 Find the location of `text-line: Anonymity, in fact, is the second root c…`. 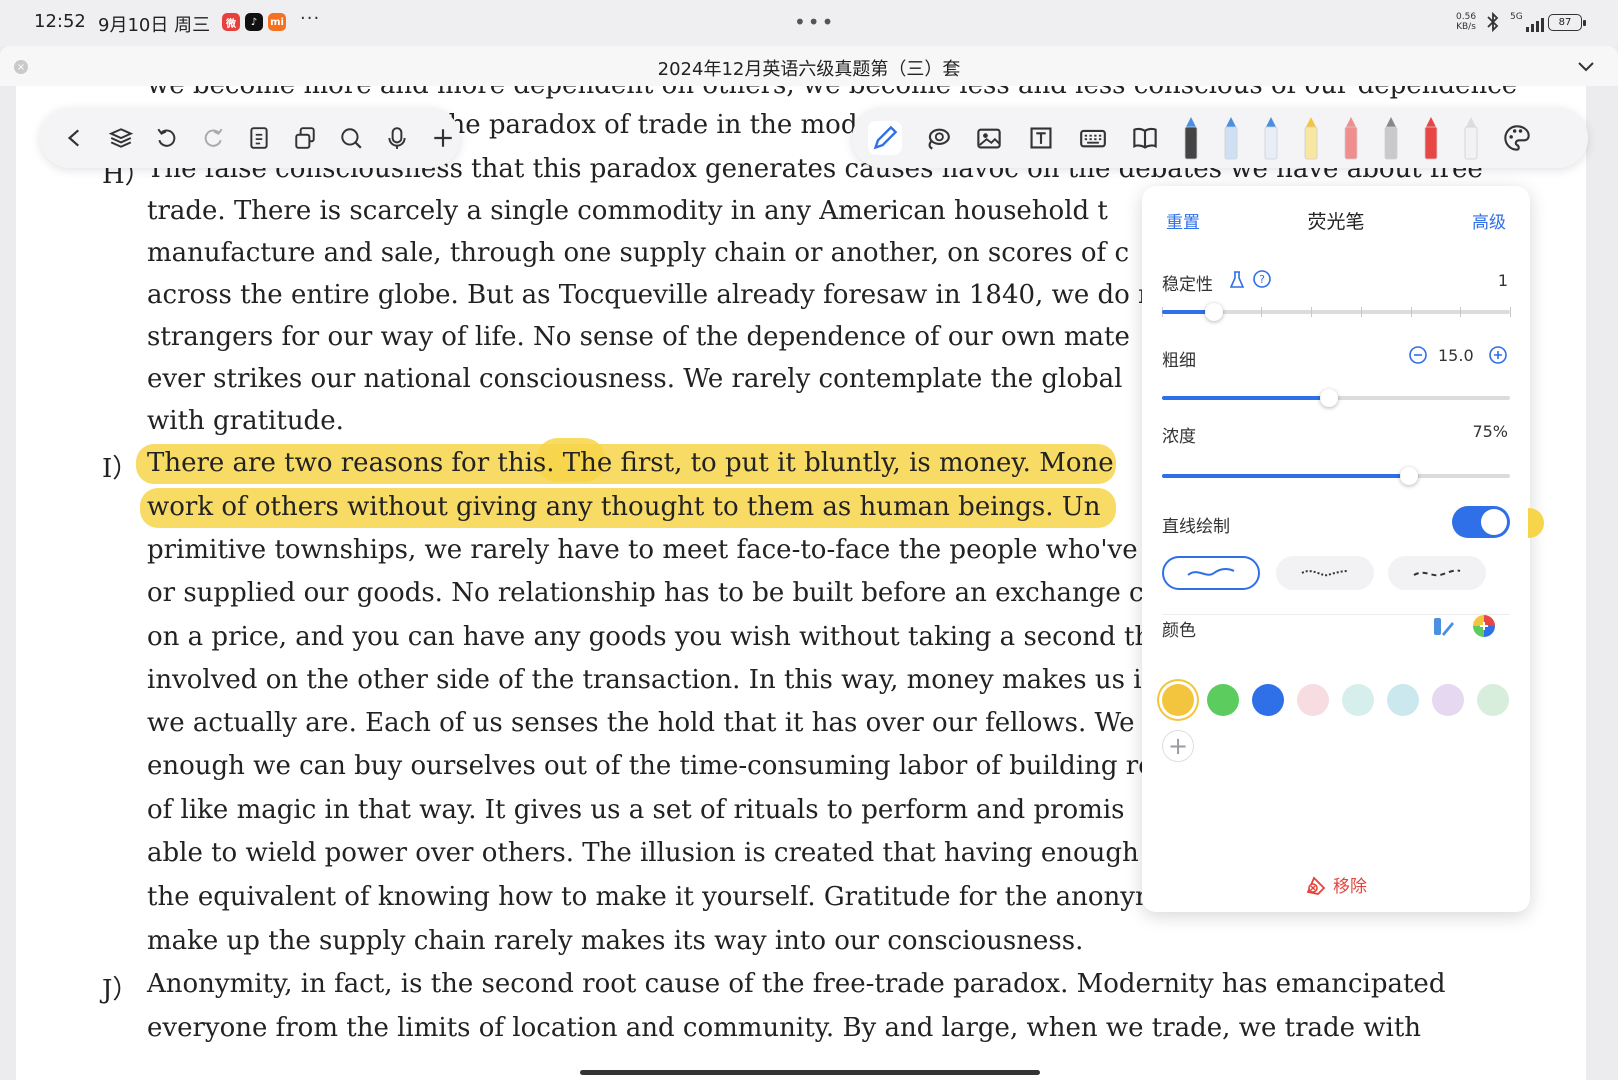

text-line: Anonymity, in fact, is the second root c… is located at coordinates (796, 984).